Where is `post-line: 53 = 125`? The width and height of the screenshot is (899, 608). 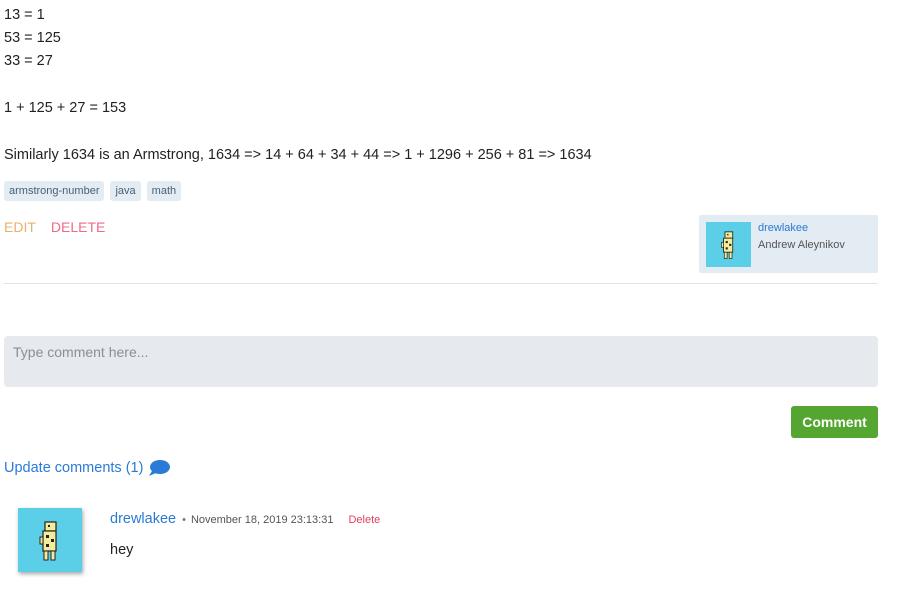
post-line: 53 = 125 is located at coordinates (32, 38).